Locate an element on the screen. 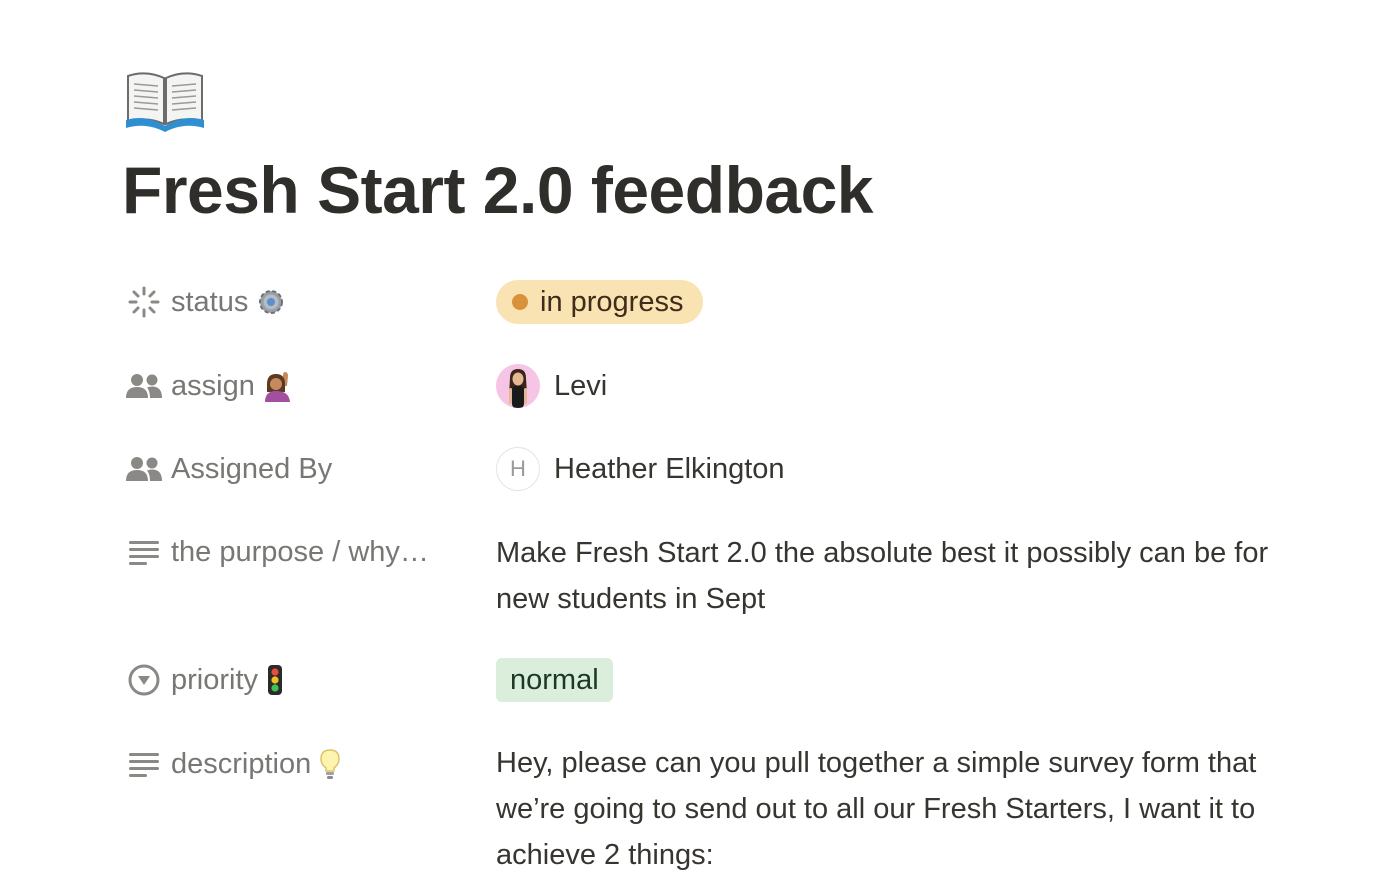 The width and height of the screenshot is (1396, 882). property-label-priority: priority is located at coordinates (294, 680).